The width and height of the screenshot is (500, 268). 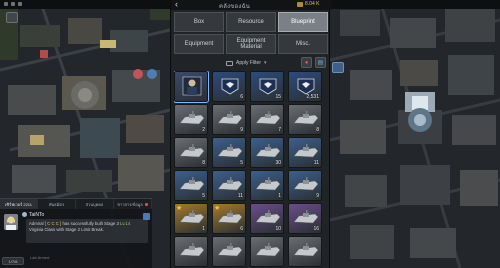 I want to click on tab-equipment: Equipment, so click(x=199, y=44).